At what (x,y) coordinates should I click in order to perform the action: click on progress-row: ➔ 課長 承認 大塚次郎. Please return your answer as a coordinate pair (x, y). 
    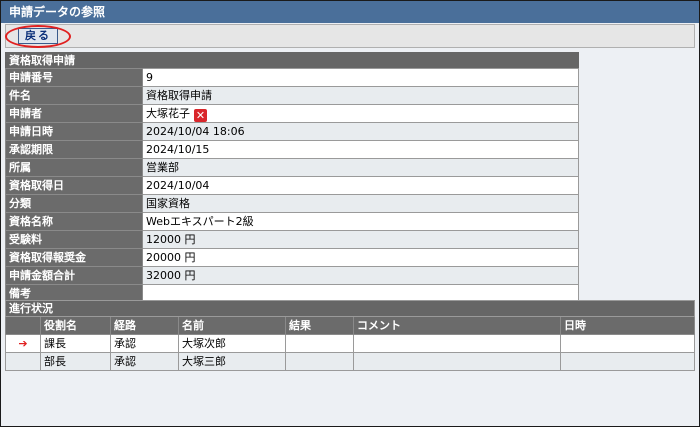
    Looking at the image, I should click on (350, 343).